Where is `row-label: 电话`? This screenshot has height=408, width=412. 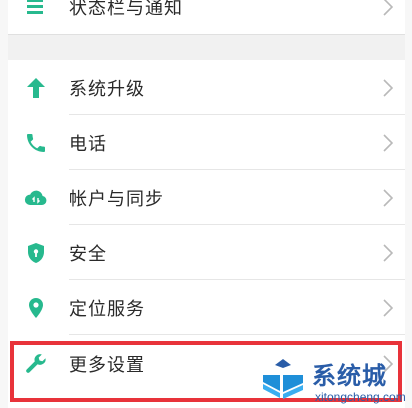
row-label: 电话 is located at coordinates (88, 144).